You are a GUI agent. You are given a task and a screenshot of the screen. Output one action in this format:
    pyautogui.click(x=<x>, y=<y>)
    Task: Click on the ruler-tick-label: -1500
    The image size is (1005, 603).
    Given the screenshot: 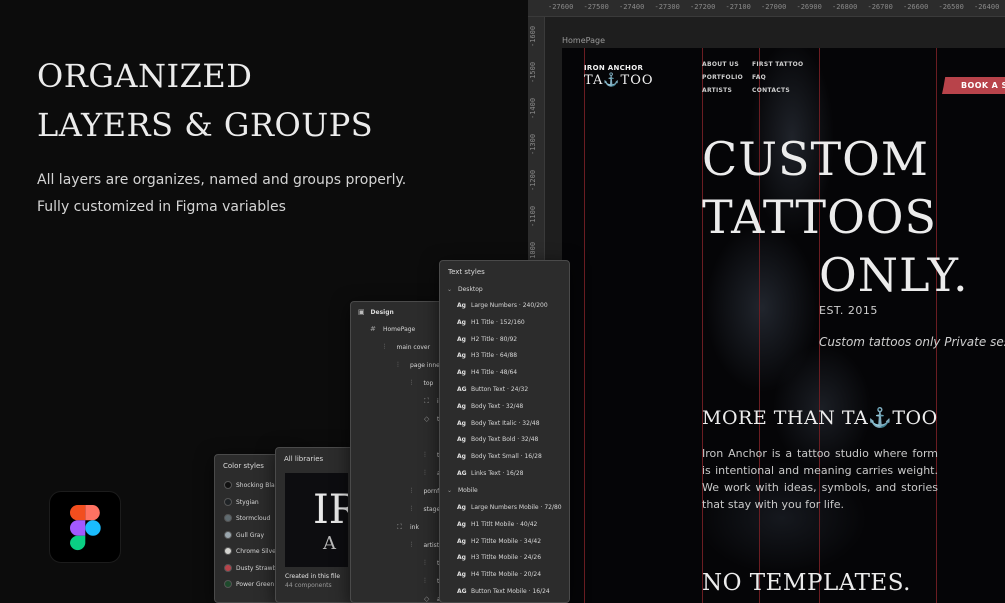 What is the action you would take?
    pyautogui.click(x=533, y=72)
    